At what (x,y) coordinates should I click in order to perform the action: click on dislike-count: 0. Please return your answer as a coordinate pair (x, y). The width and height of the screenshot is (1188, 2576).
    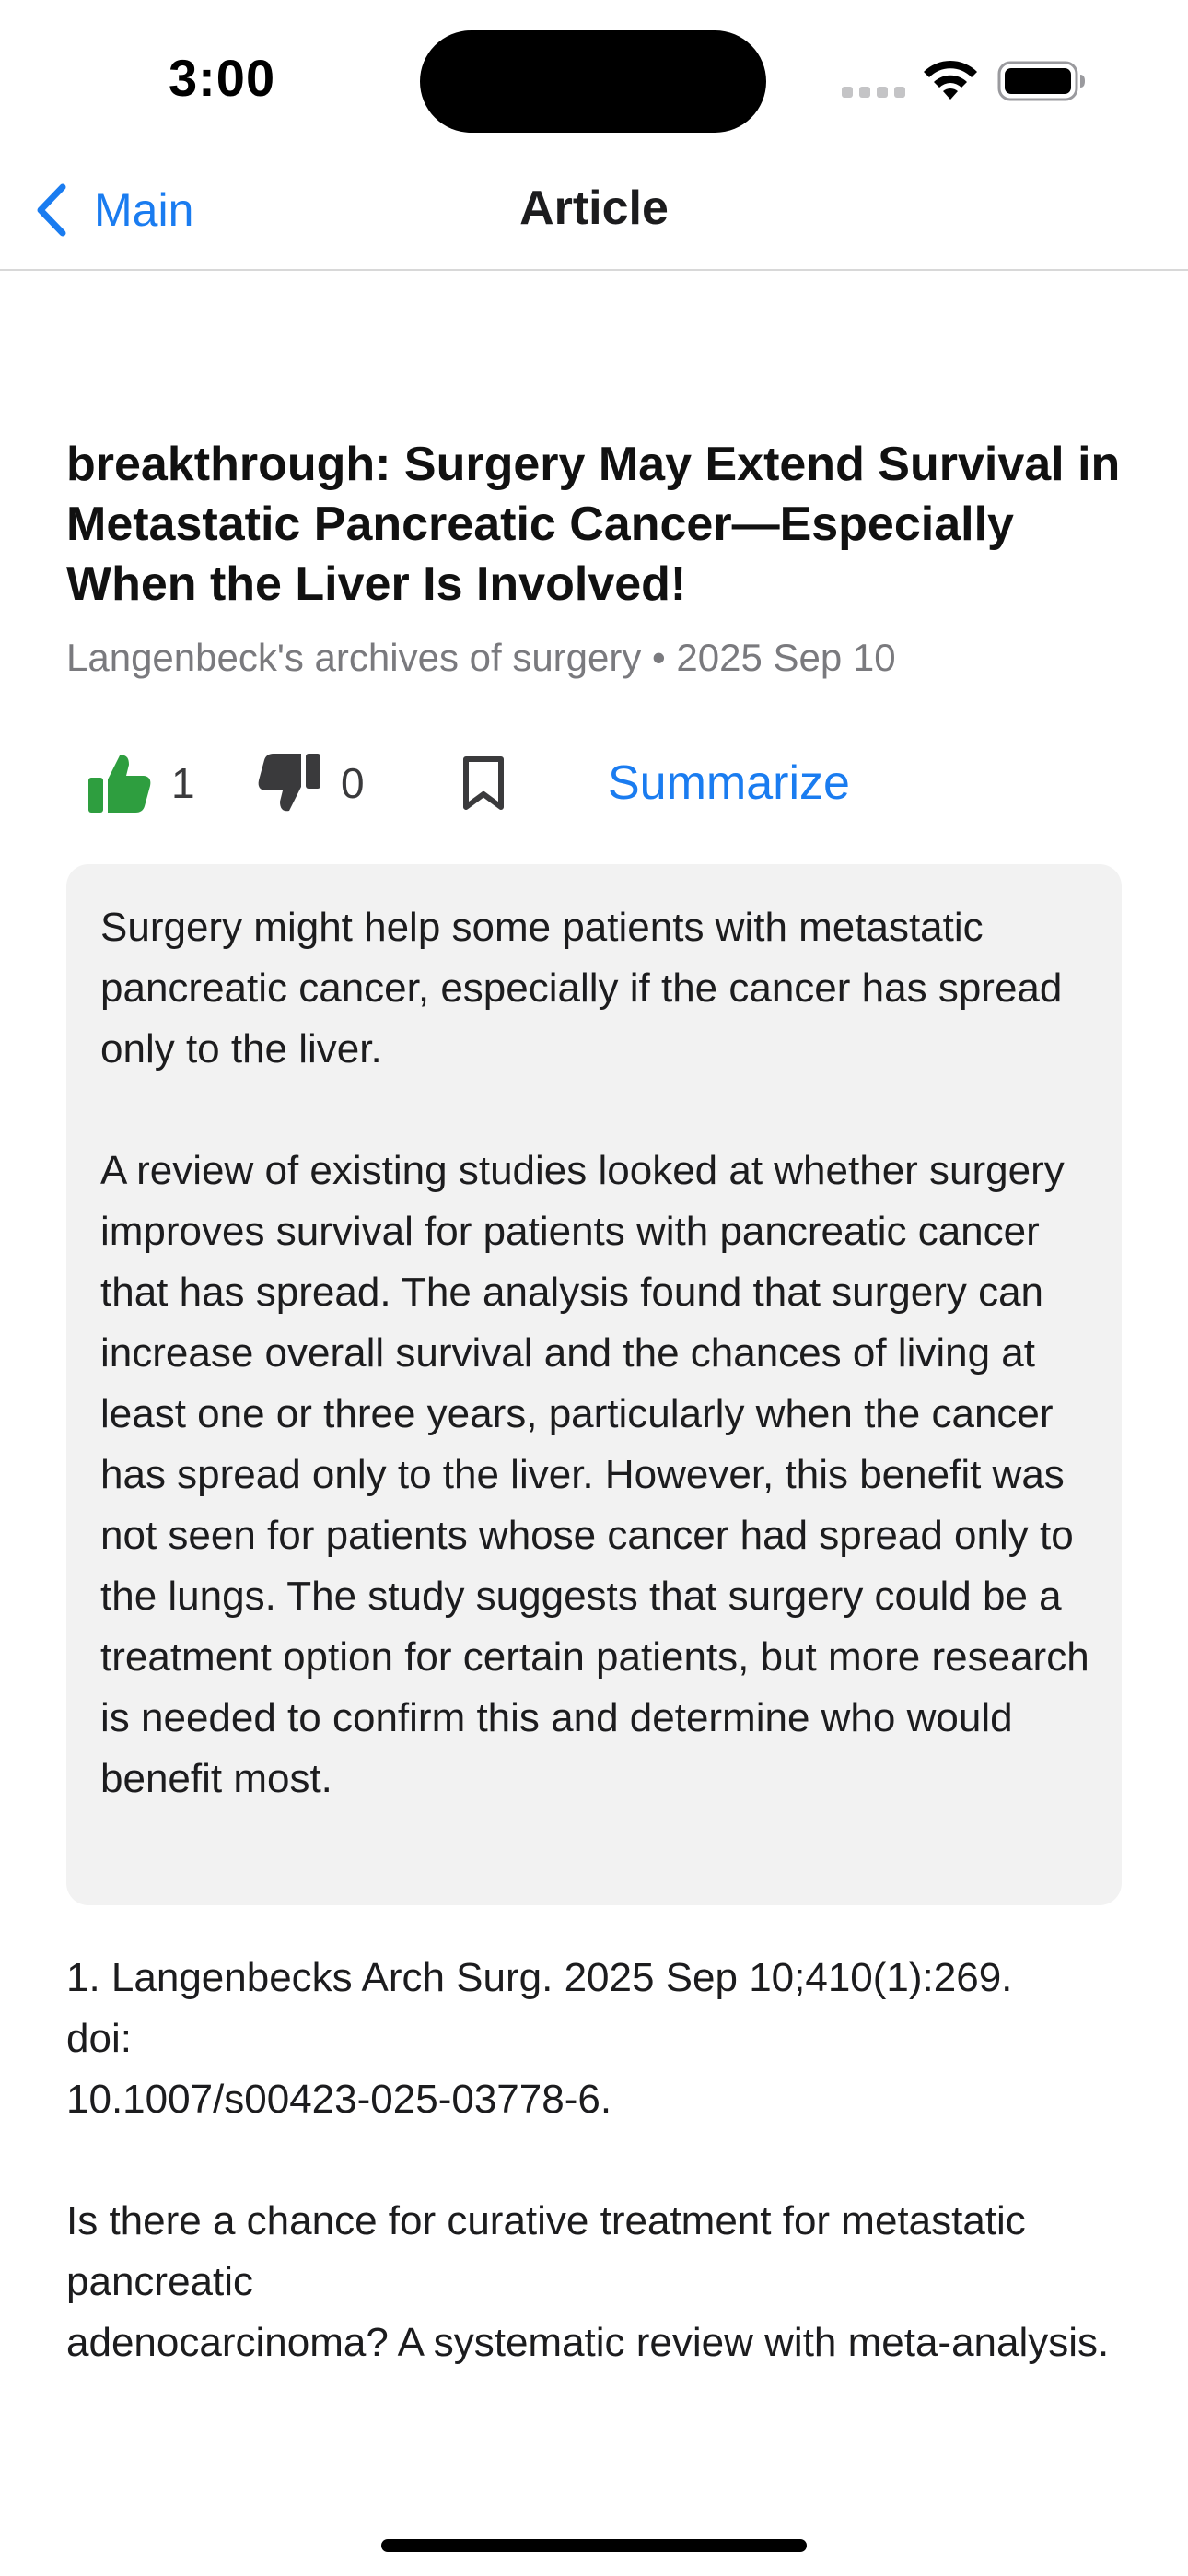
    Looking at the image, I should click on (353, 783).